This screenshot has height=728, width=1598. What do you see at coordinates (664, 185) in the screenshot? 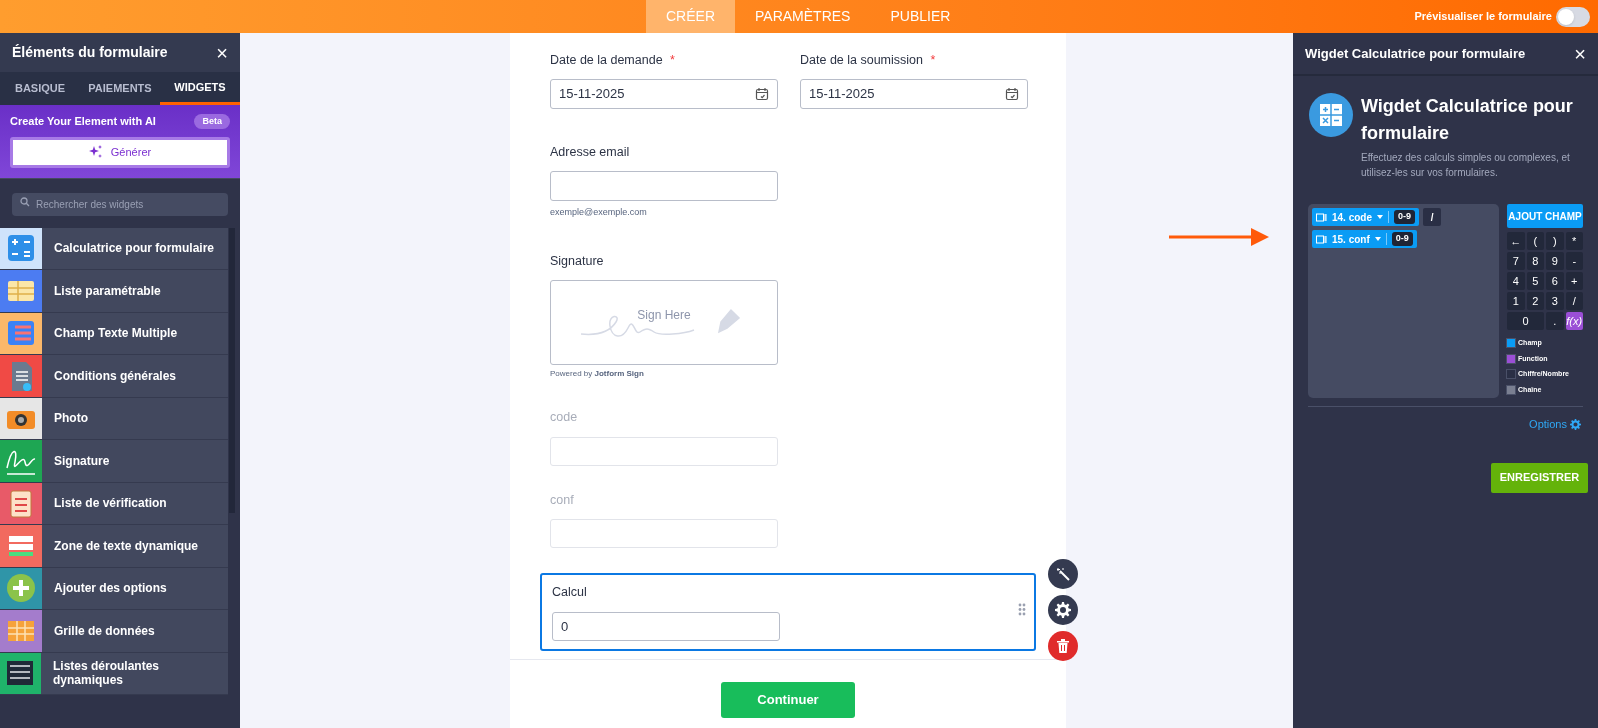
I see `email-field` at bounding box center [664, 185].